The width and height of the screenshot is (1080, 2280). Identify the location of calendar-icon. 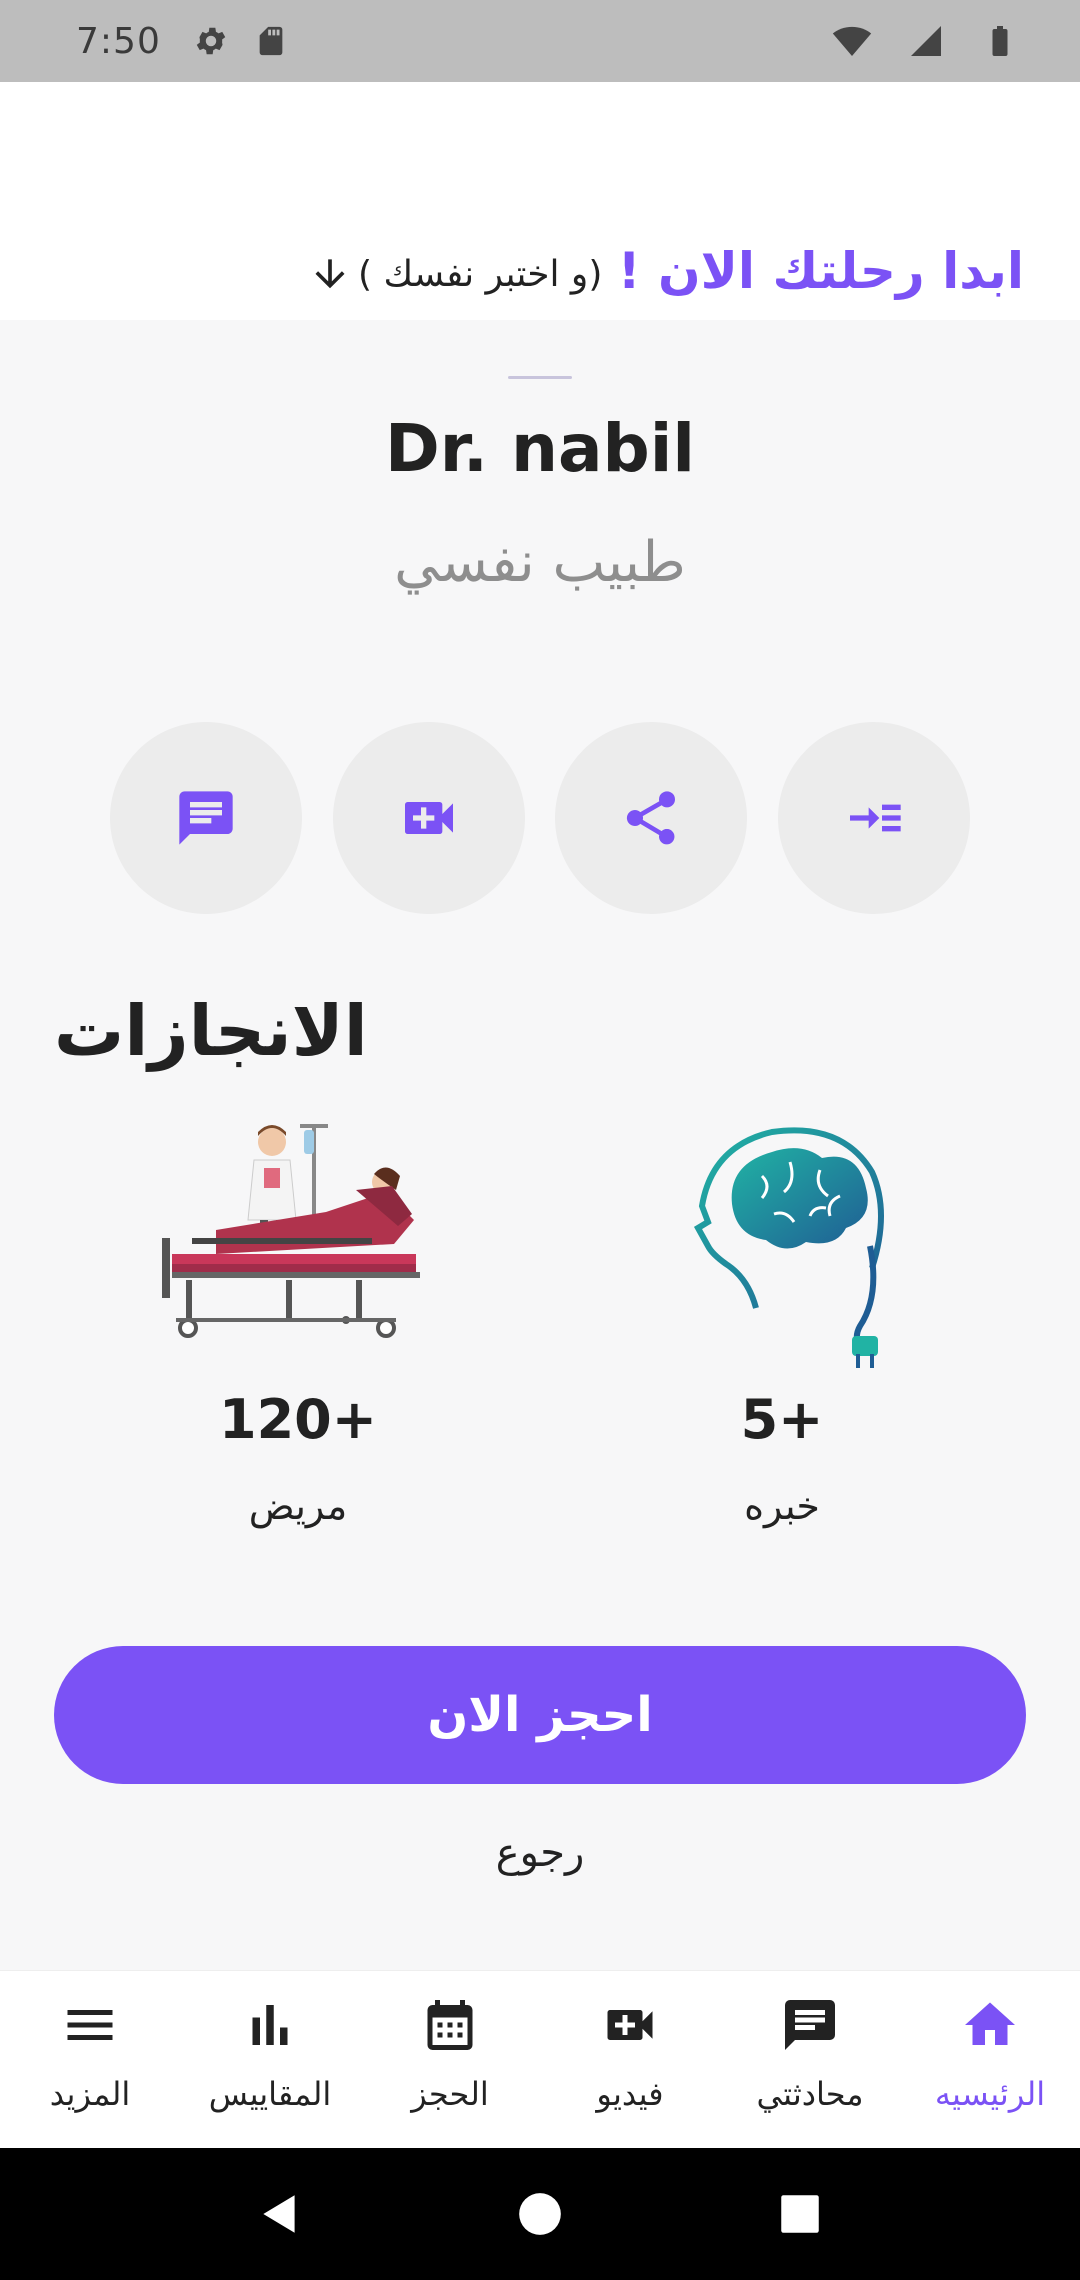
(450, 2025).